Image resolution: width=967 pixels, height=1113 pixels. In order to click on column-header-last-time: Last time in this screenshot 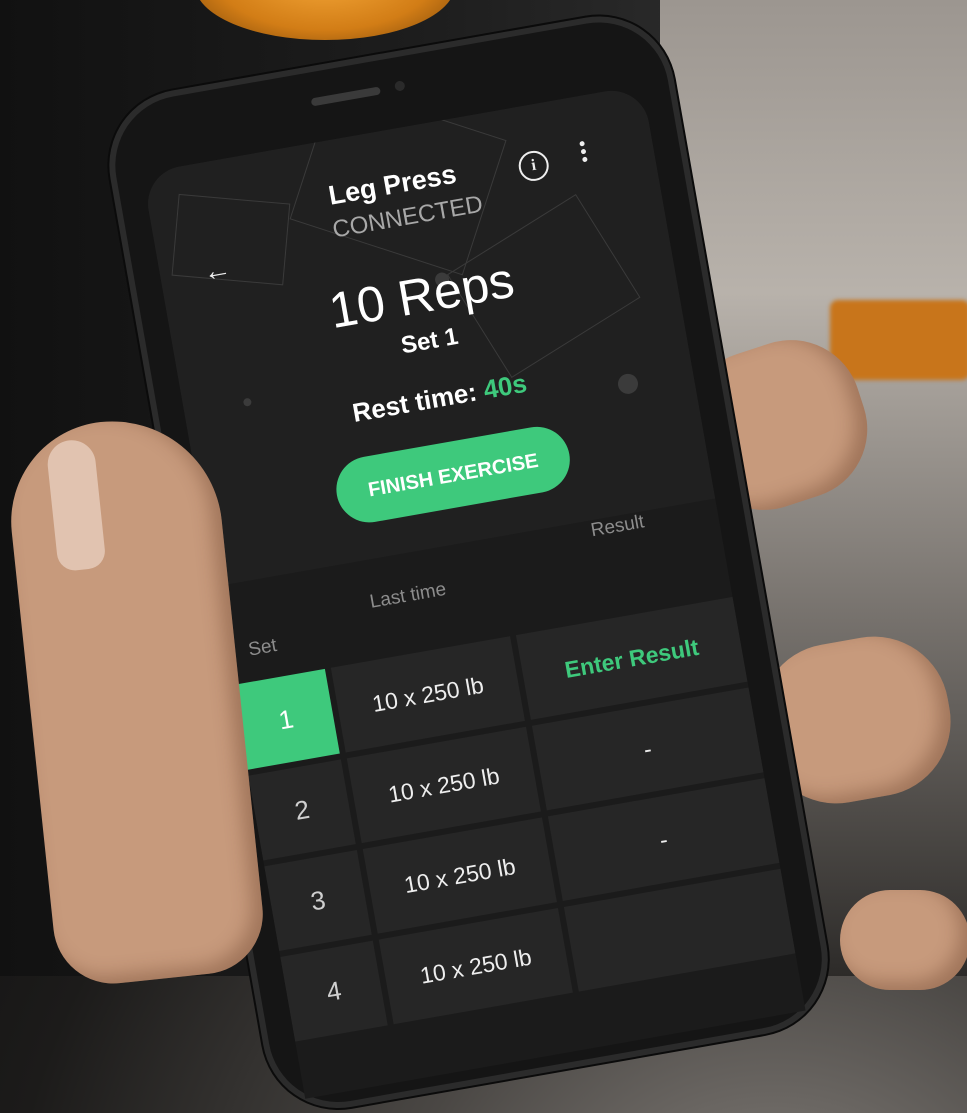, I will do `click(408, 595)`.